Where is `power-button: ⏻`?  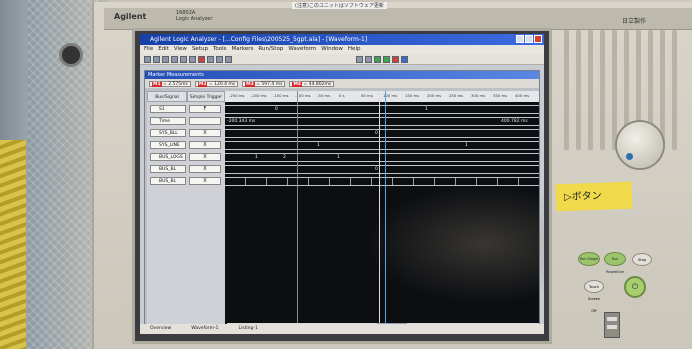 power-button: ⏻ is located at coordinates (635, 287).